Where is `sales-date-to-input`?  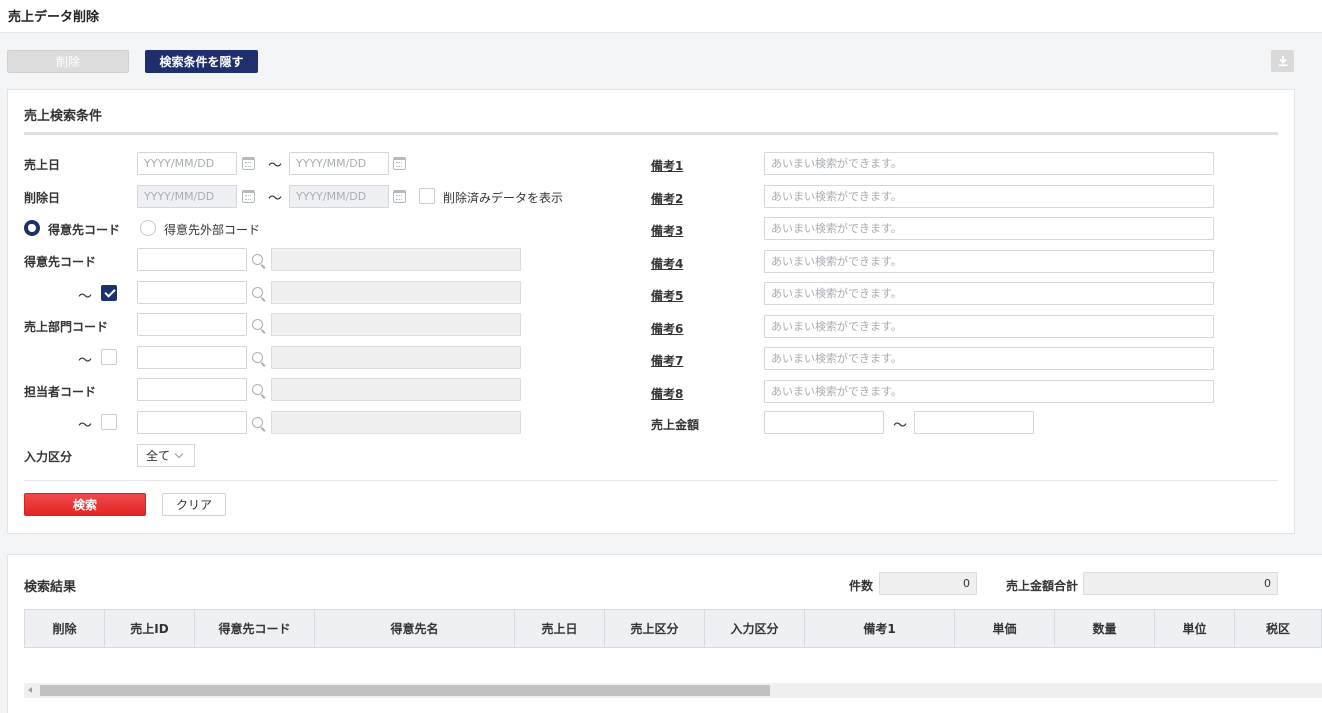 sales-date-to-input is located at coordinates (339, 163).